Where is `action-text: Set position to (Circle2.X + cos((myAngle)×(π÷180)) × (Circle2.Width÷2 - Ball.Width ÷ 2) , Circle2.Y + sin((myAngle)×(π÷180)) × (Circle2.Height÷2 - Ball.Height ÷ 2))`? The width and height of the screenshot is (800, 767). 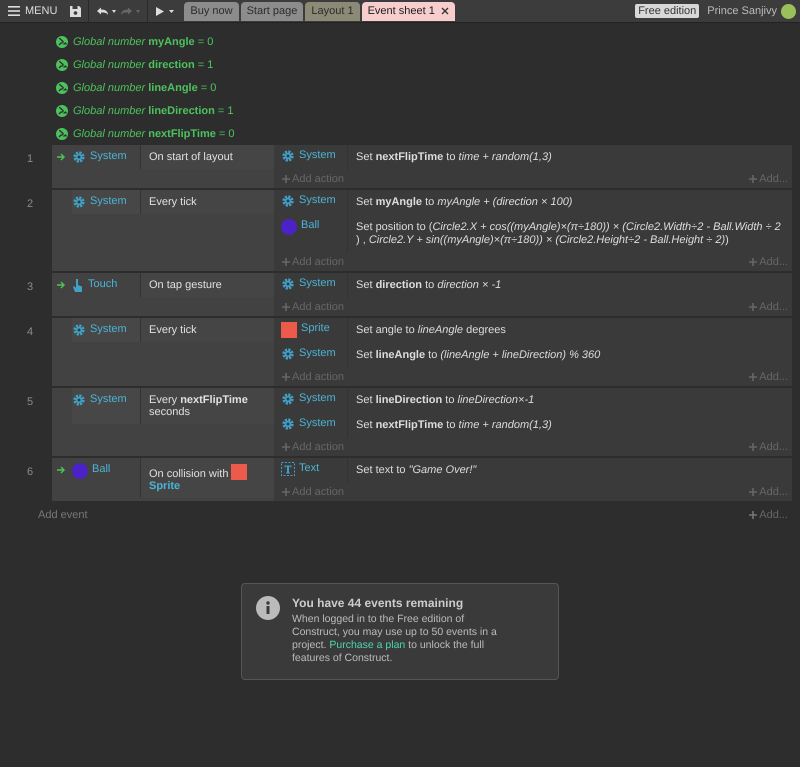 action-text: Set position to (Circle2.X + cos((myAngle)×(π÷180)) × (Circle2.Width÷2 - Ball.Width ÷ 2) , Circle2.Y + sin((myAngle)×(π÷180)) × (Circle2.Height÷2 - Ball.Height ÷ 2)) is located at coordinates (568, 234).